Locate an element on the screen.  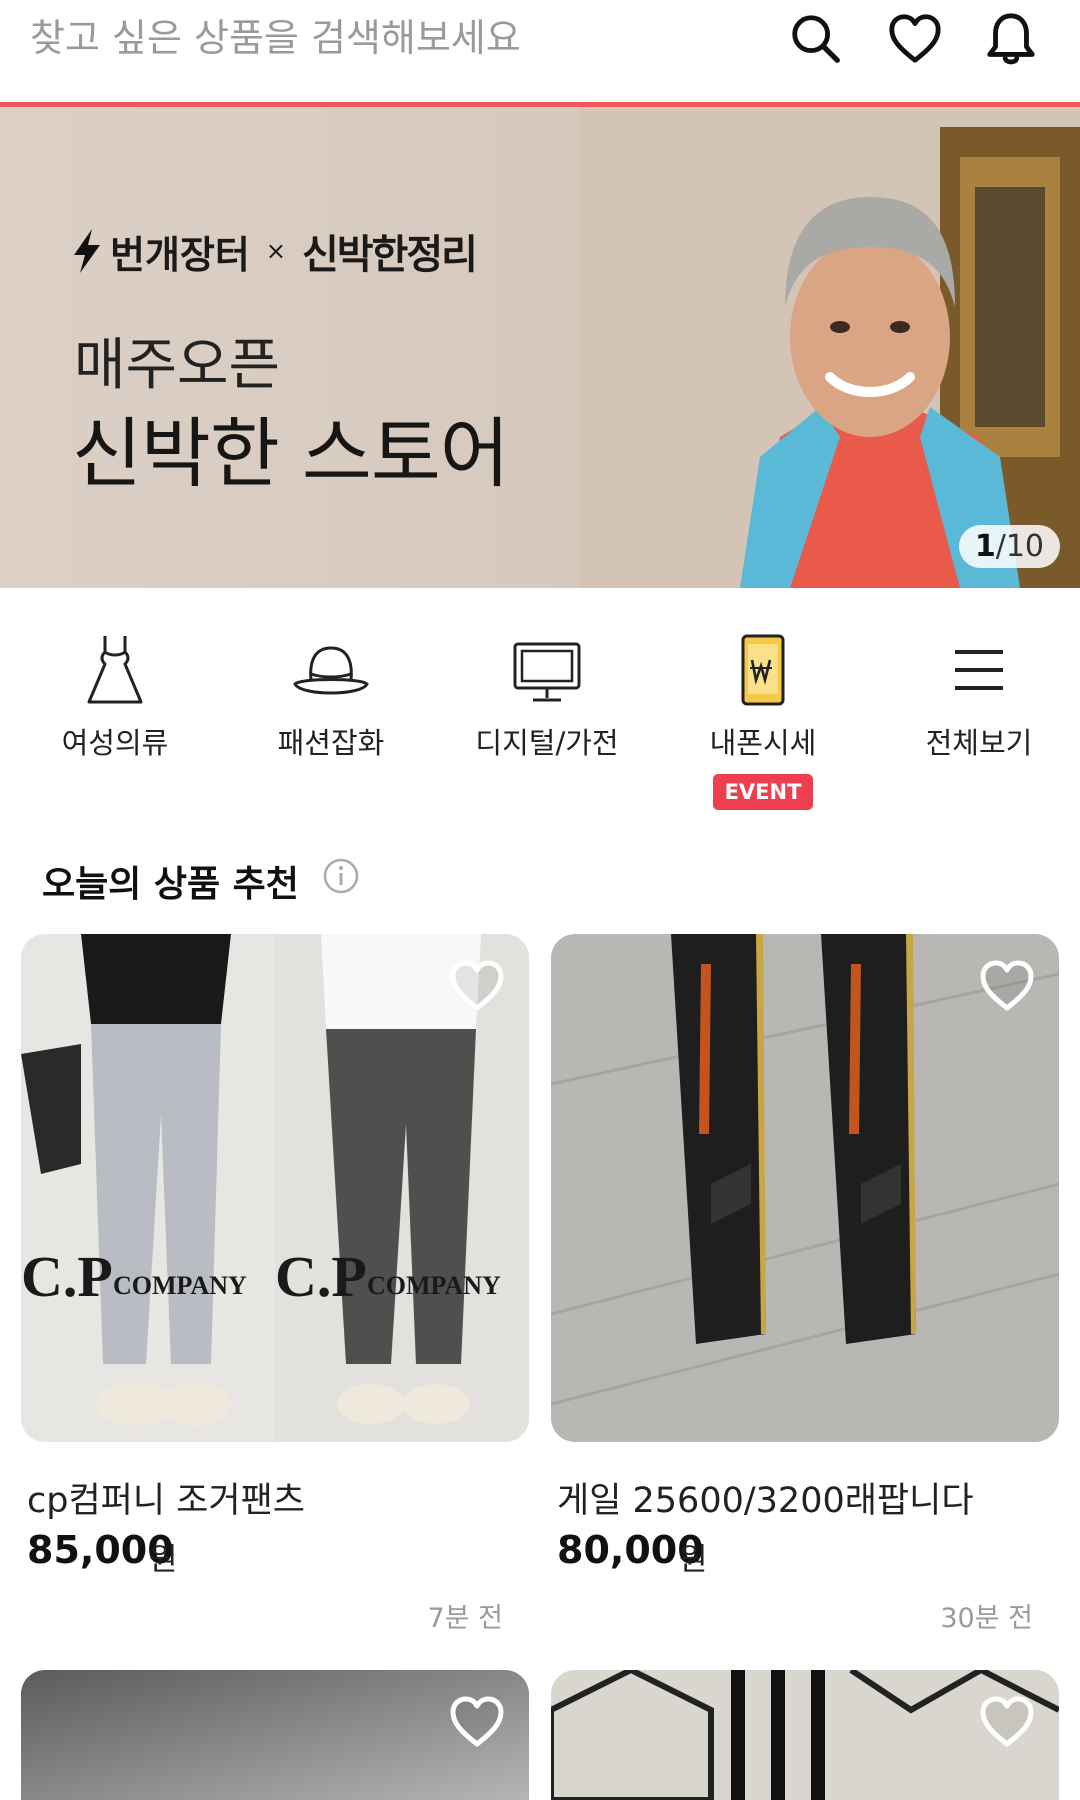
heart-icon is located at coordinates (915, 39).